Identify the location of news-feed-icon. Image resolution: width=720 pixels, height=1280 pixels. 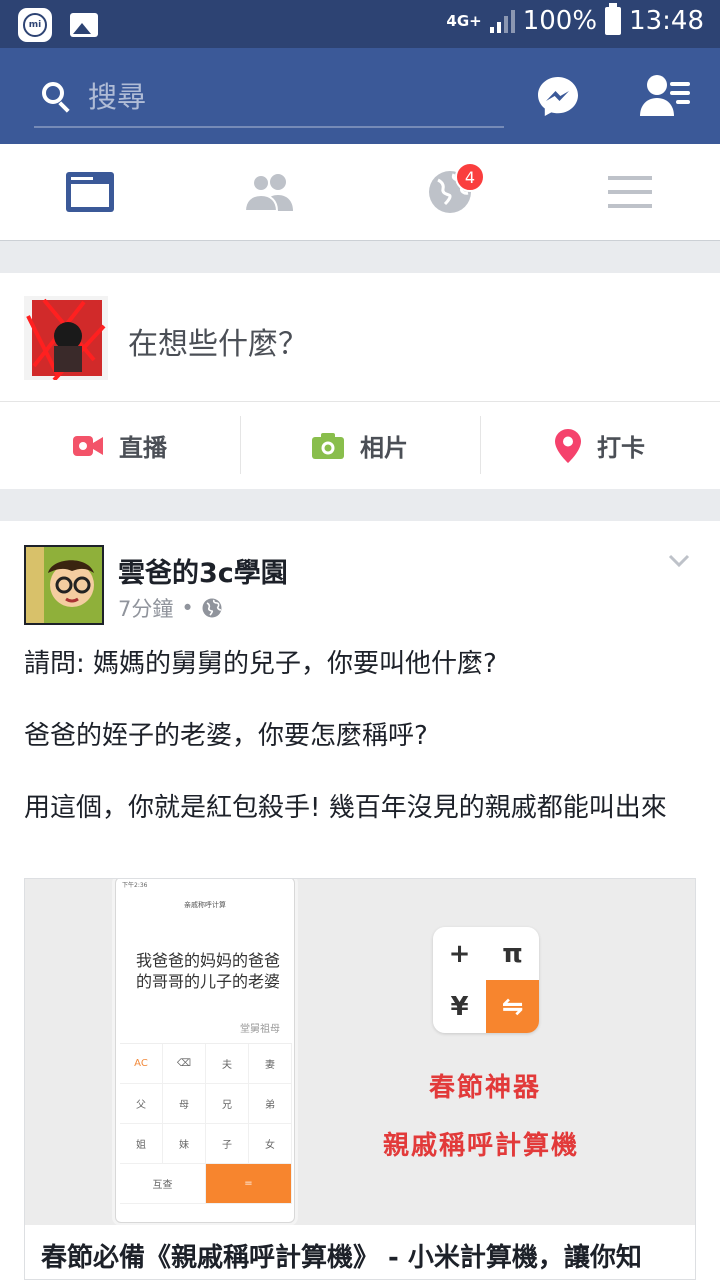
(90, 192).